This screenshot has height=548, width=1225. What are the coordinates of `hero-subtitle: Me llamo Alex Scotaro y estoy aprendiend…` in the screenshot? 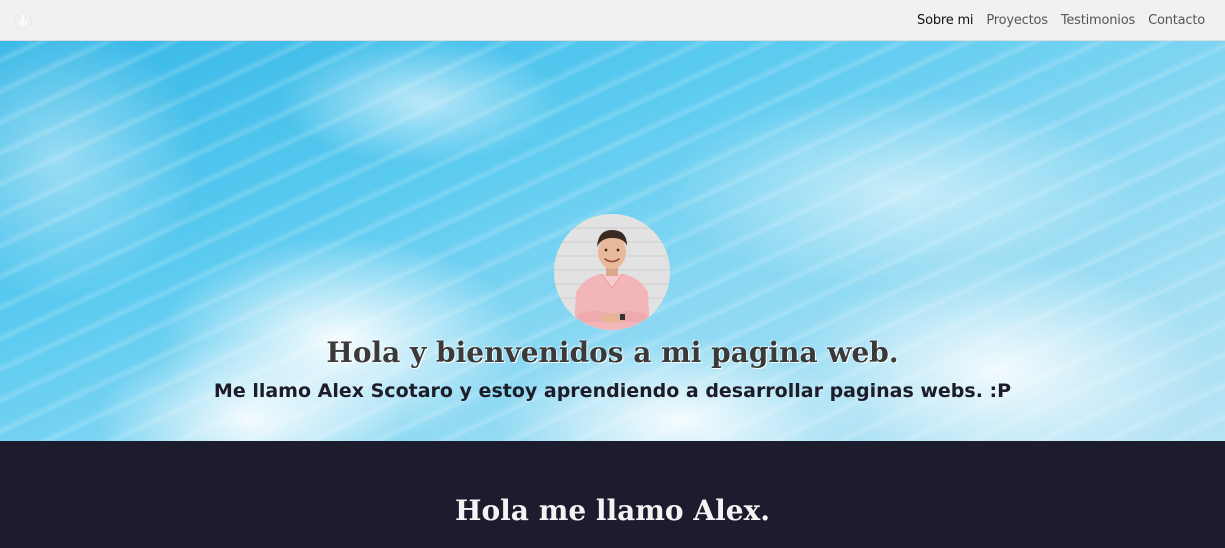 It's located at (612, 391).